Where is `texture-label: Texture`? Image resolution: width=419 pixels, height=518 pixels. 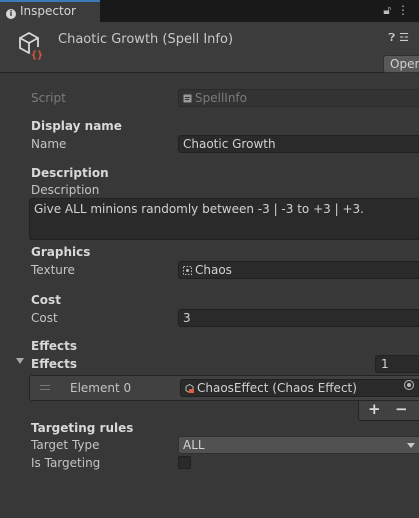
texture-label: Texture is located at coordinates (53, 270).